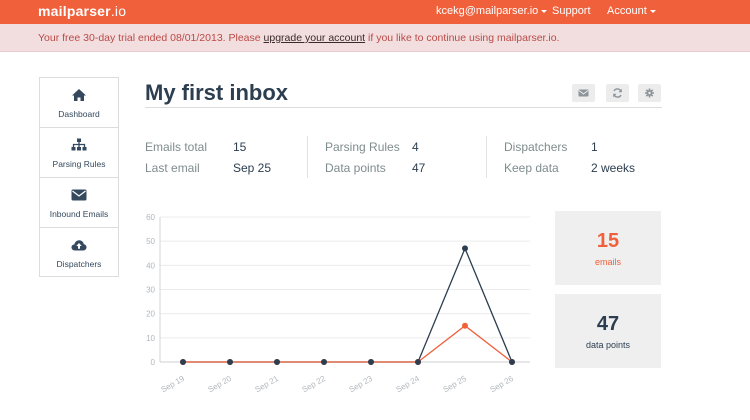 This screenshot has width=750, height=420. What do you see at coordinates (502, 384) in the screenshot?
I see `x-tick-label: Sep 26` at bounding box center [502, 384].